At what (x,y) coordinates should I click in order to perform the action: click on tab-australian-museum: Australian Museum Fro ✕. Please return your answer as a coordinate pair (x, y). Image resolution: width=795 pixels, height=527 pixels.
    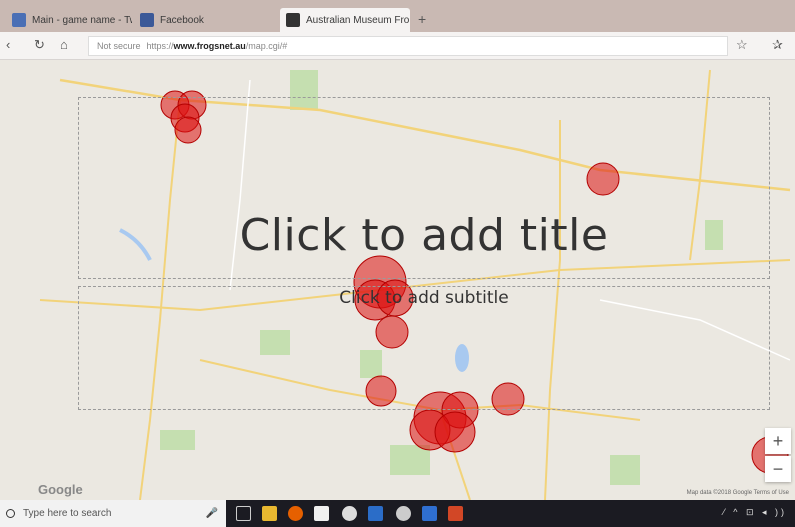
    Looking at the image, I should click on (345, 20).